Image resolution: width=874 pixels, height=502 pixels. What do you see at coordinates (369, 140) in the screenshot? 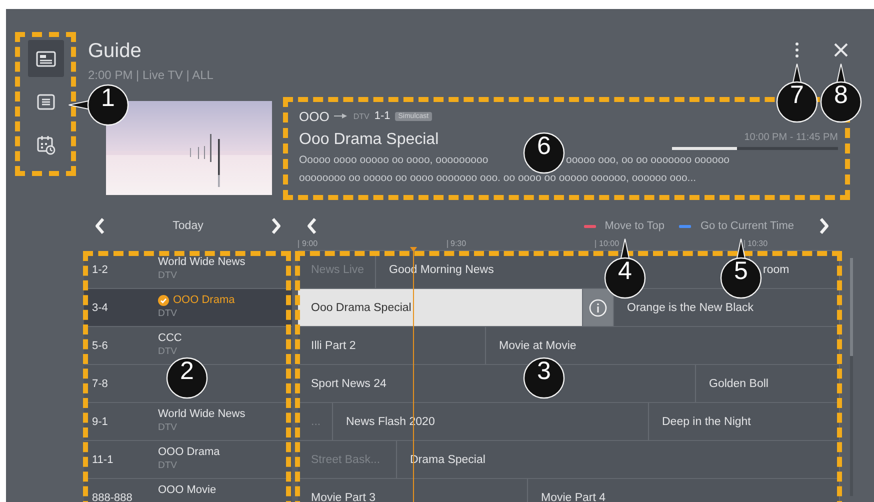
I see `program-title: Ooo Drama Special` at bounding box center [369, 140].